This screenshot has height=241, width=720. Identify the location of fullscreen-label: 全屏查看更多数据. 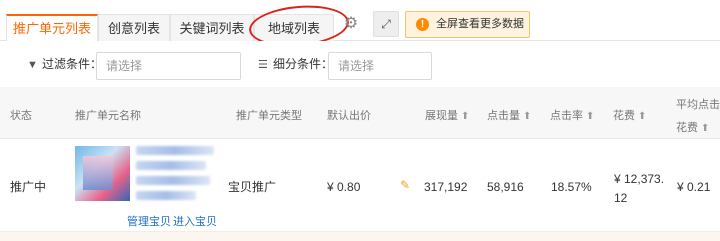
(480, 24).